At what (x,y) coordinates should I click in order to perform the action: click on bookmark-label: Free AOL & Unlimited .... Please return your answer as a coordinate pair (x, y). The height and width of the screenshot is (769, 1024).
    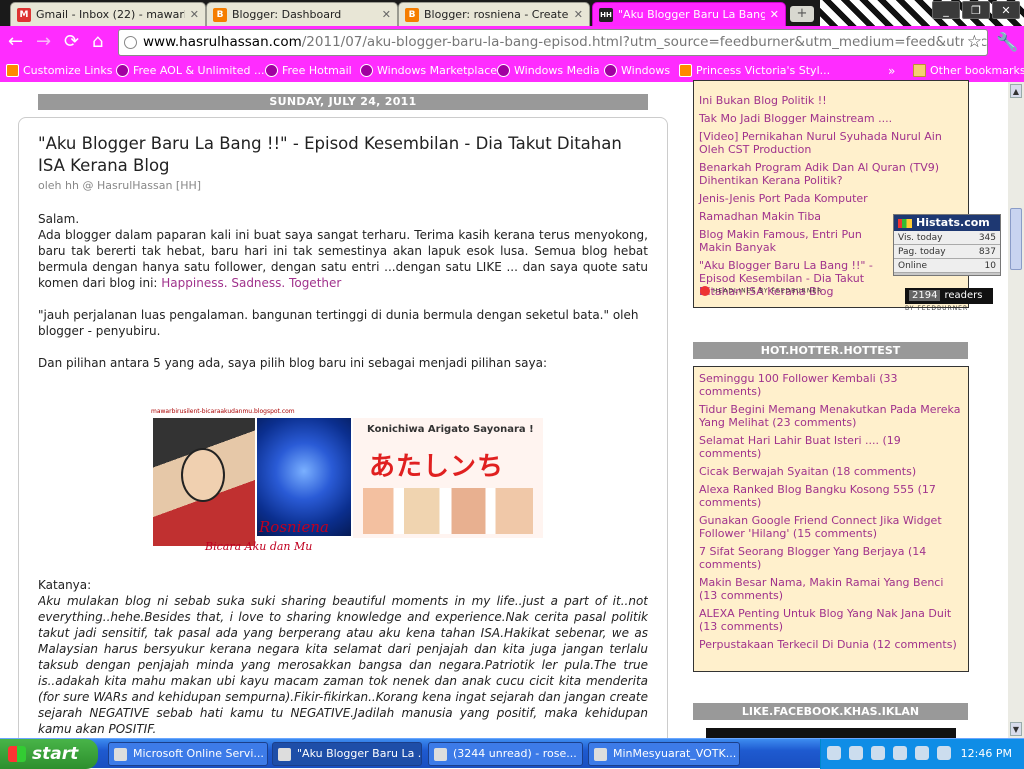
    Looking at the image, I should click on (199, 70).